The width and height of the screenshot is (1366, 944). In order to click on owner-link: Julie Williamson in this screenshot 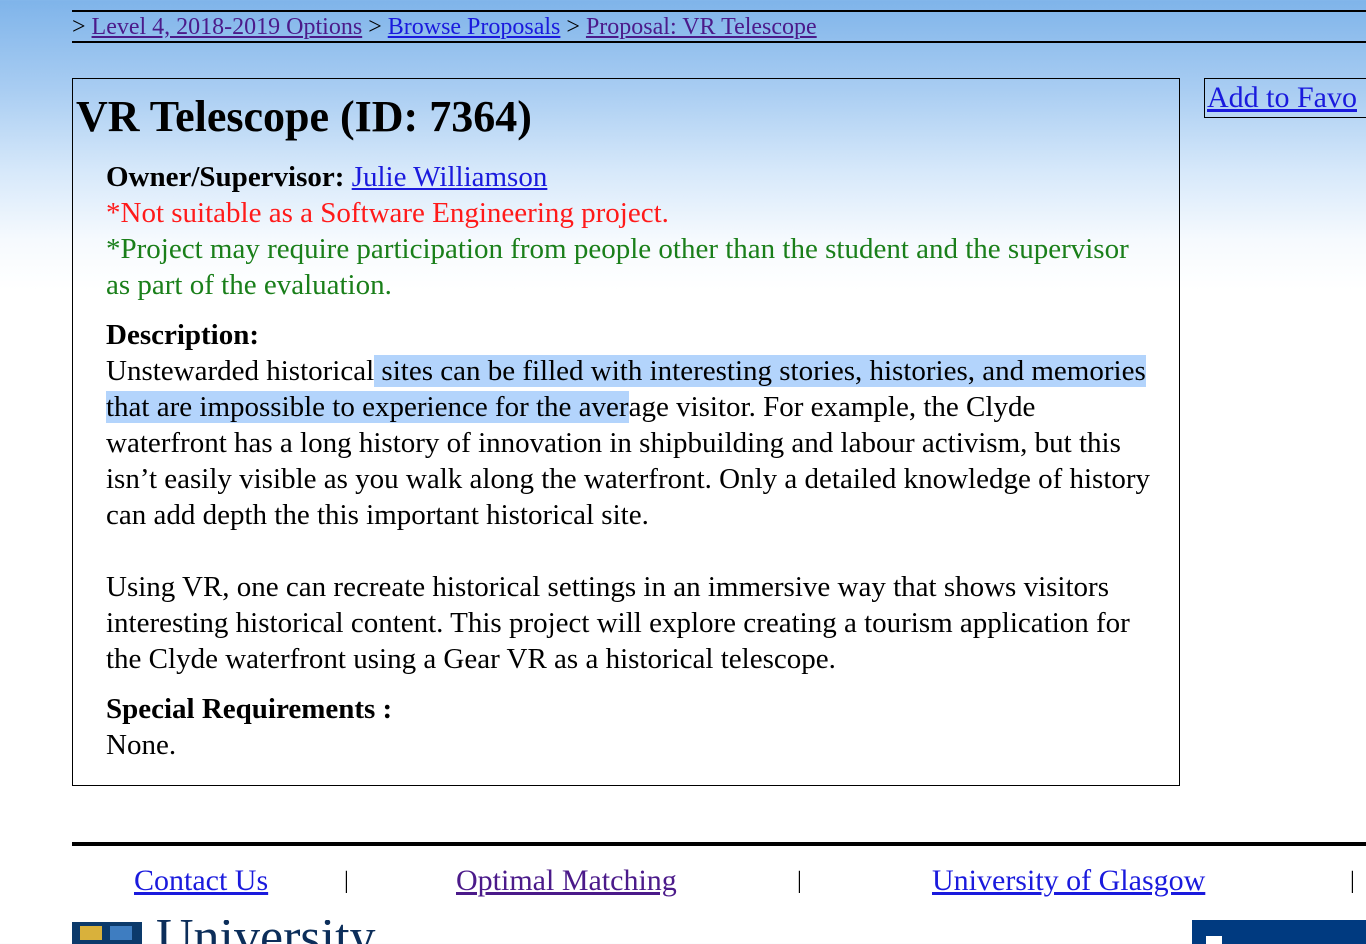, I will do `click(450, 177)`.